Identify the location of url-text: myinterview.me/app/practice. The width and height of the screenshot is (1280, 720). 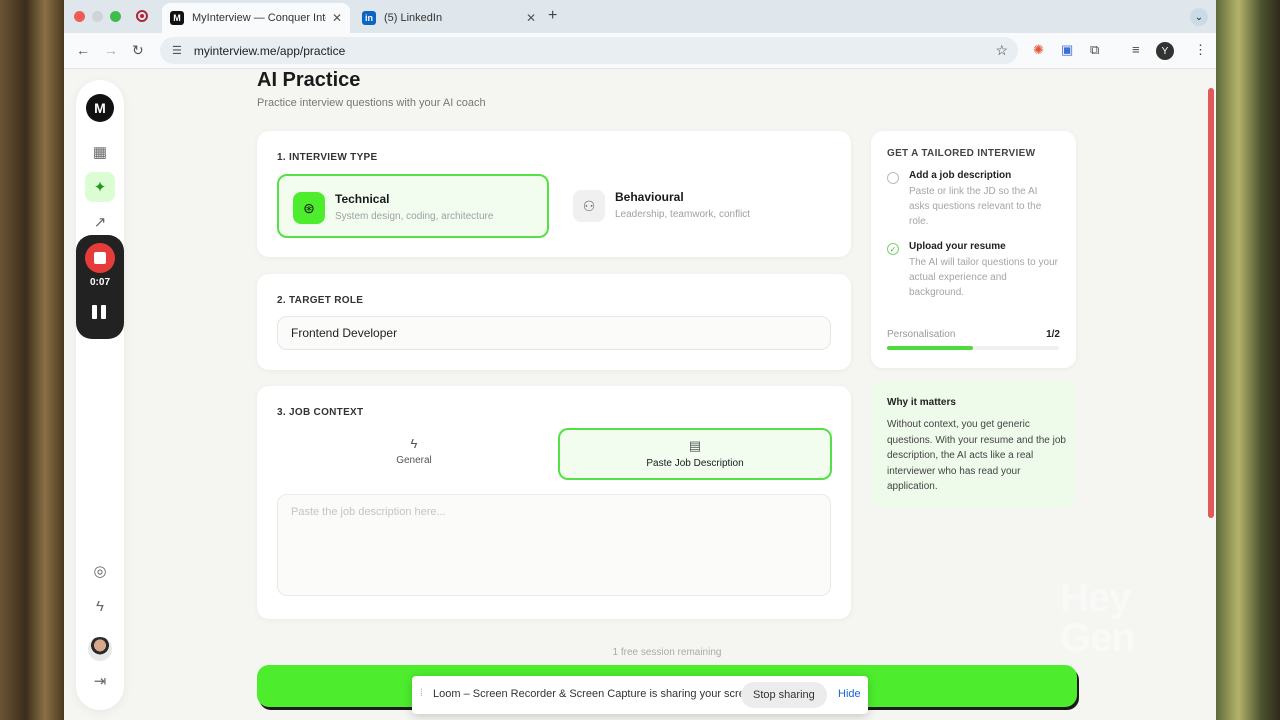
(269, 50).